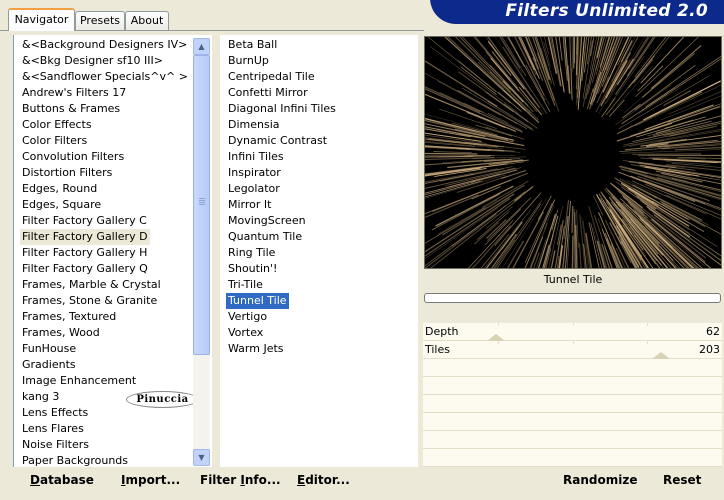  What do you see at coordinates (49, 365) in the screenshot?
I see `category-list-item: Gradients` at bounding box center [49, 365].